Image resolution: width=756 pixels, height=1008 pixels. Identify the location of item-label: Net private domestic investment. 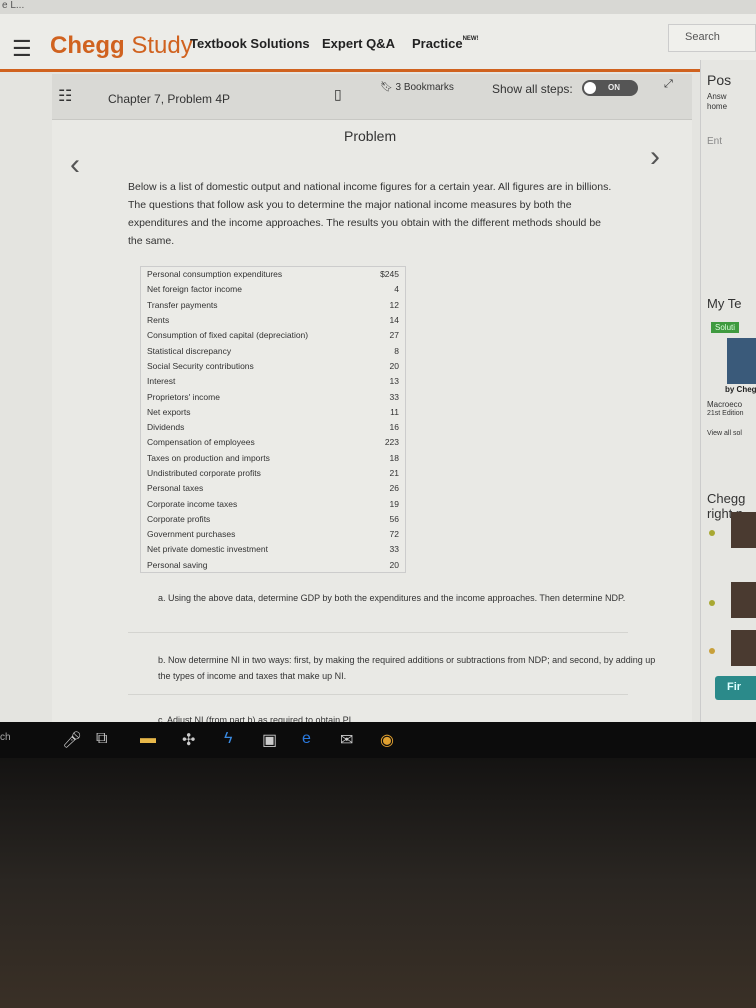
(207, 549).